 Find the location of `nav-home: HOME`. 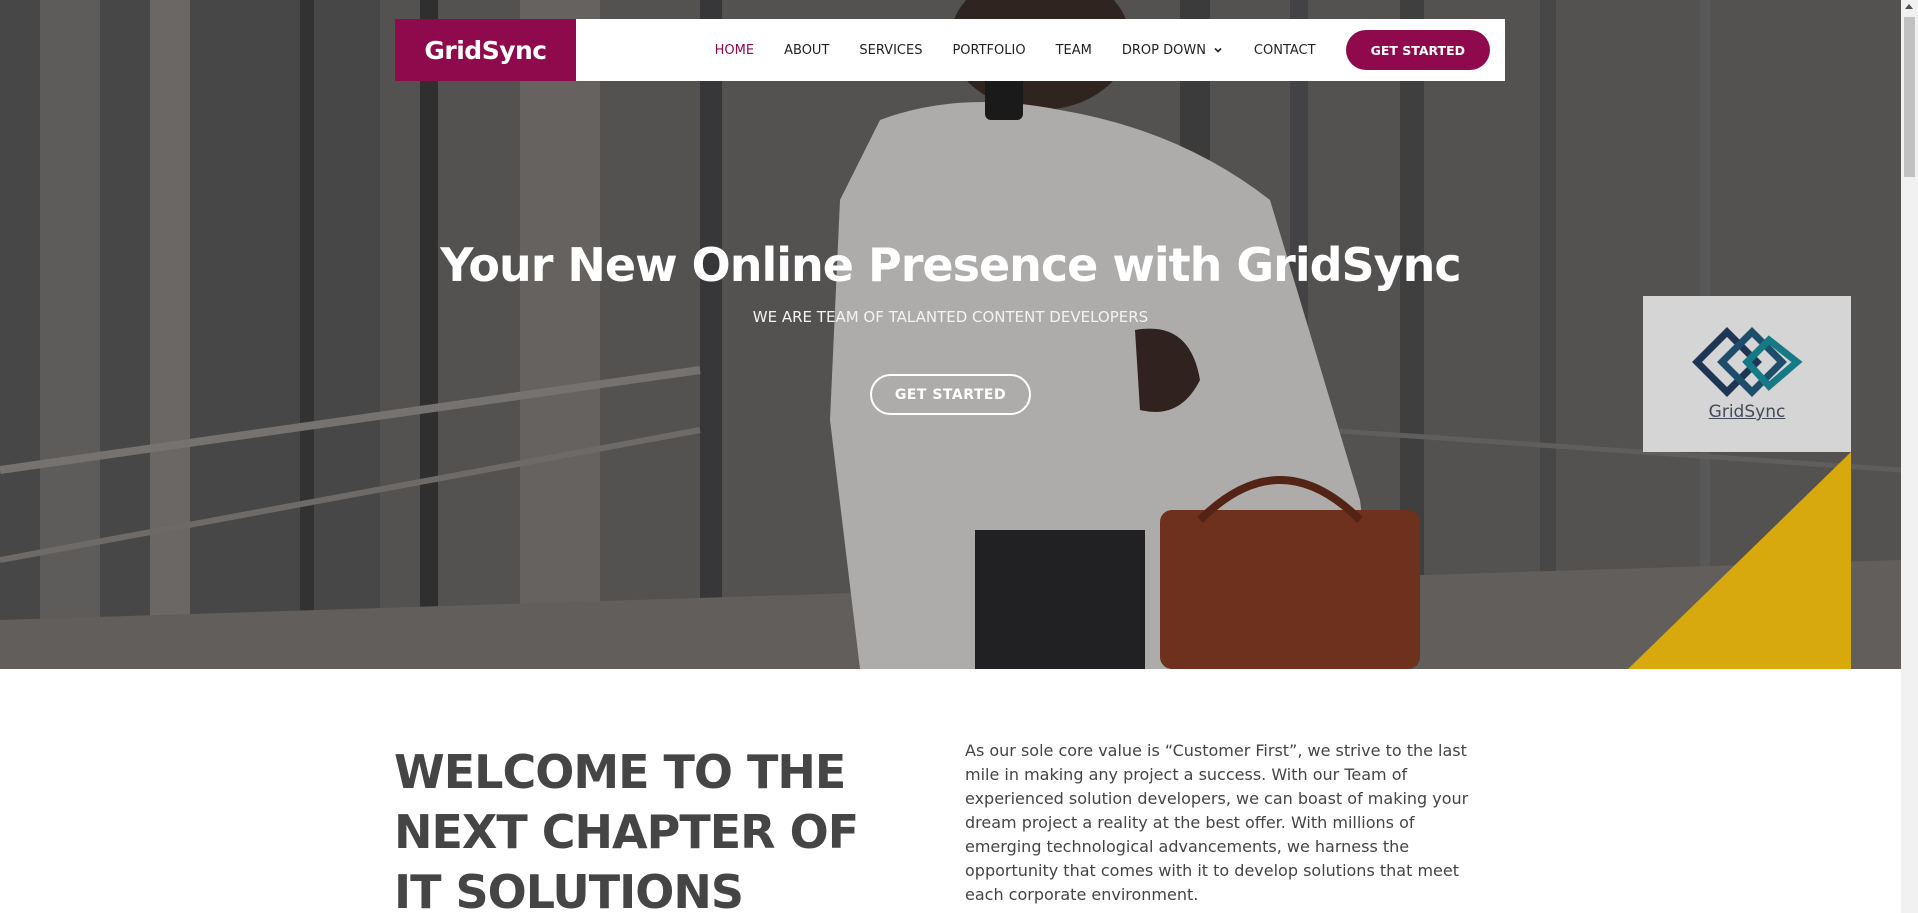

nav-home: HOME is located at coordinates (734, 50).